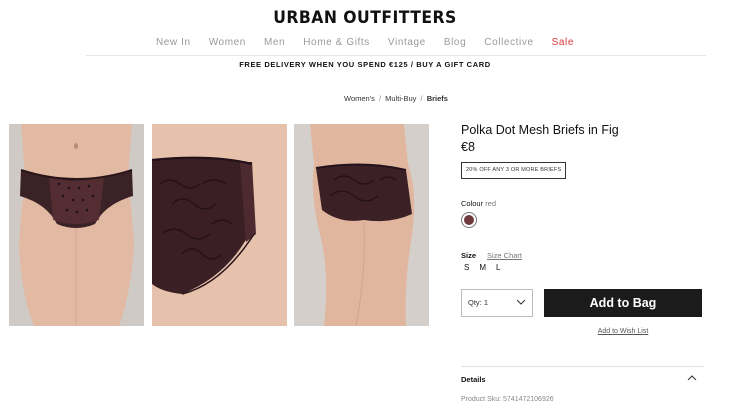 The image size is (730, 411). I want to click on quantity-select: Qty: 1, so click(497, 303).